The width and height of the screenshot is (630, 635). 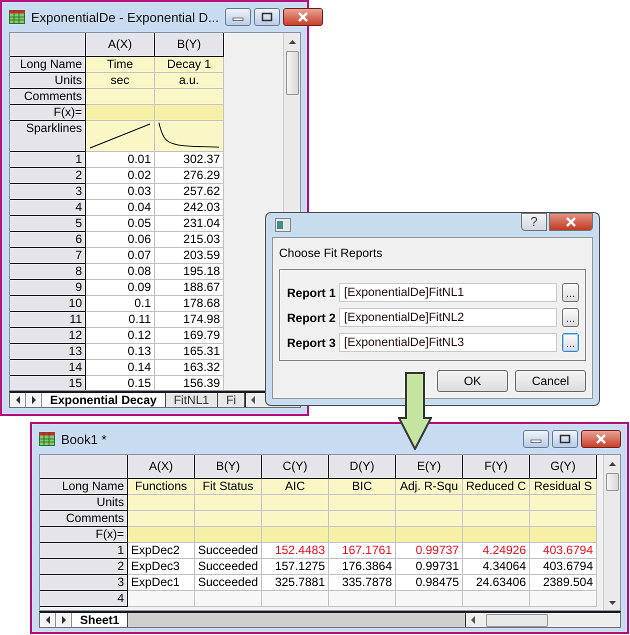 I want to click on table-cell: 302.37, so click(x=189, y=160).